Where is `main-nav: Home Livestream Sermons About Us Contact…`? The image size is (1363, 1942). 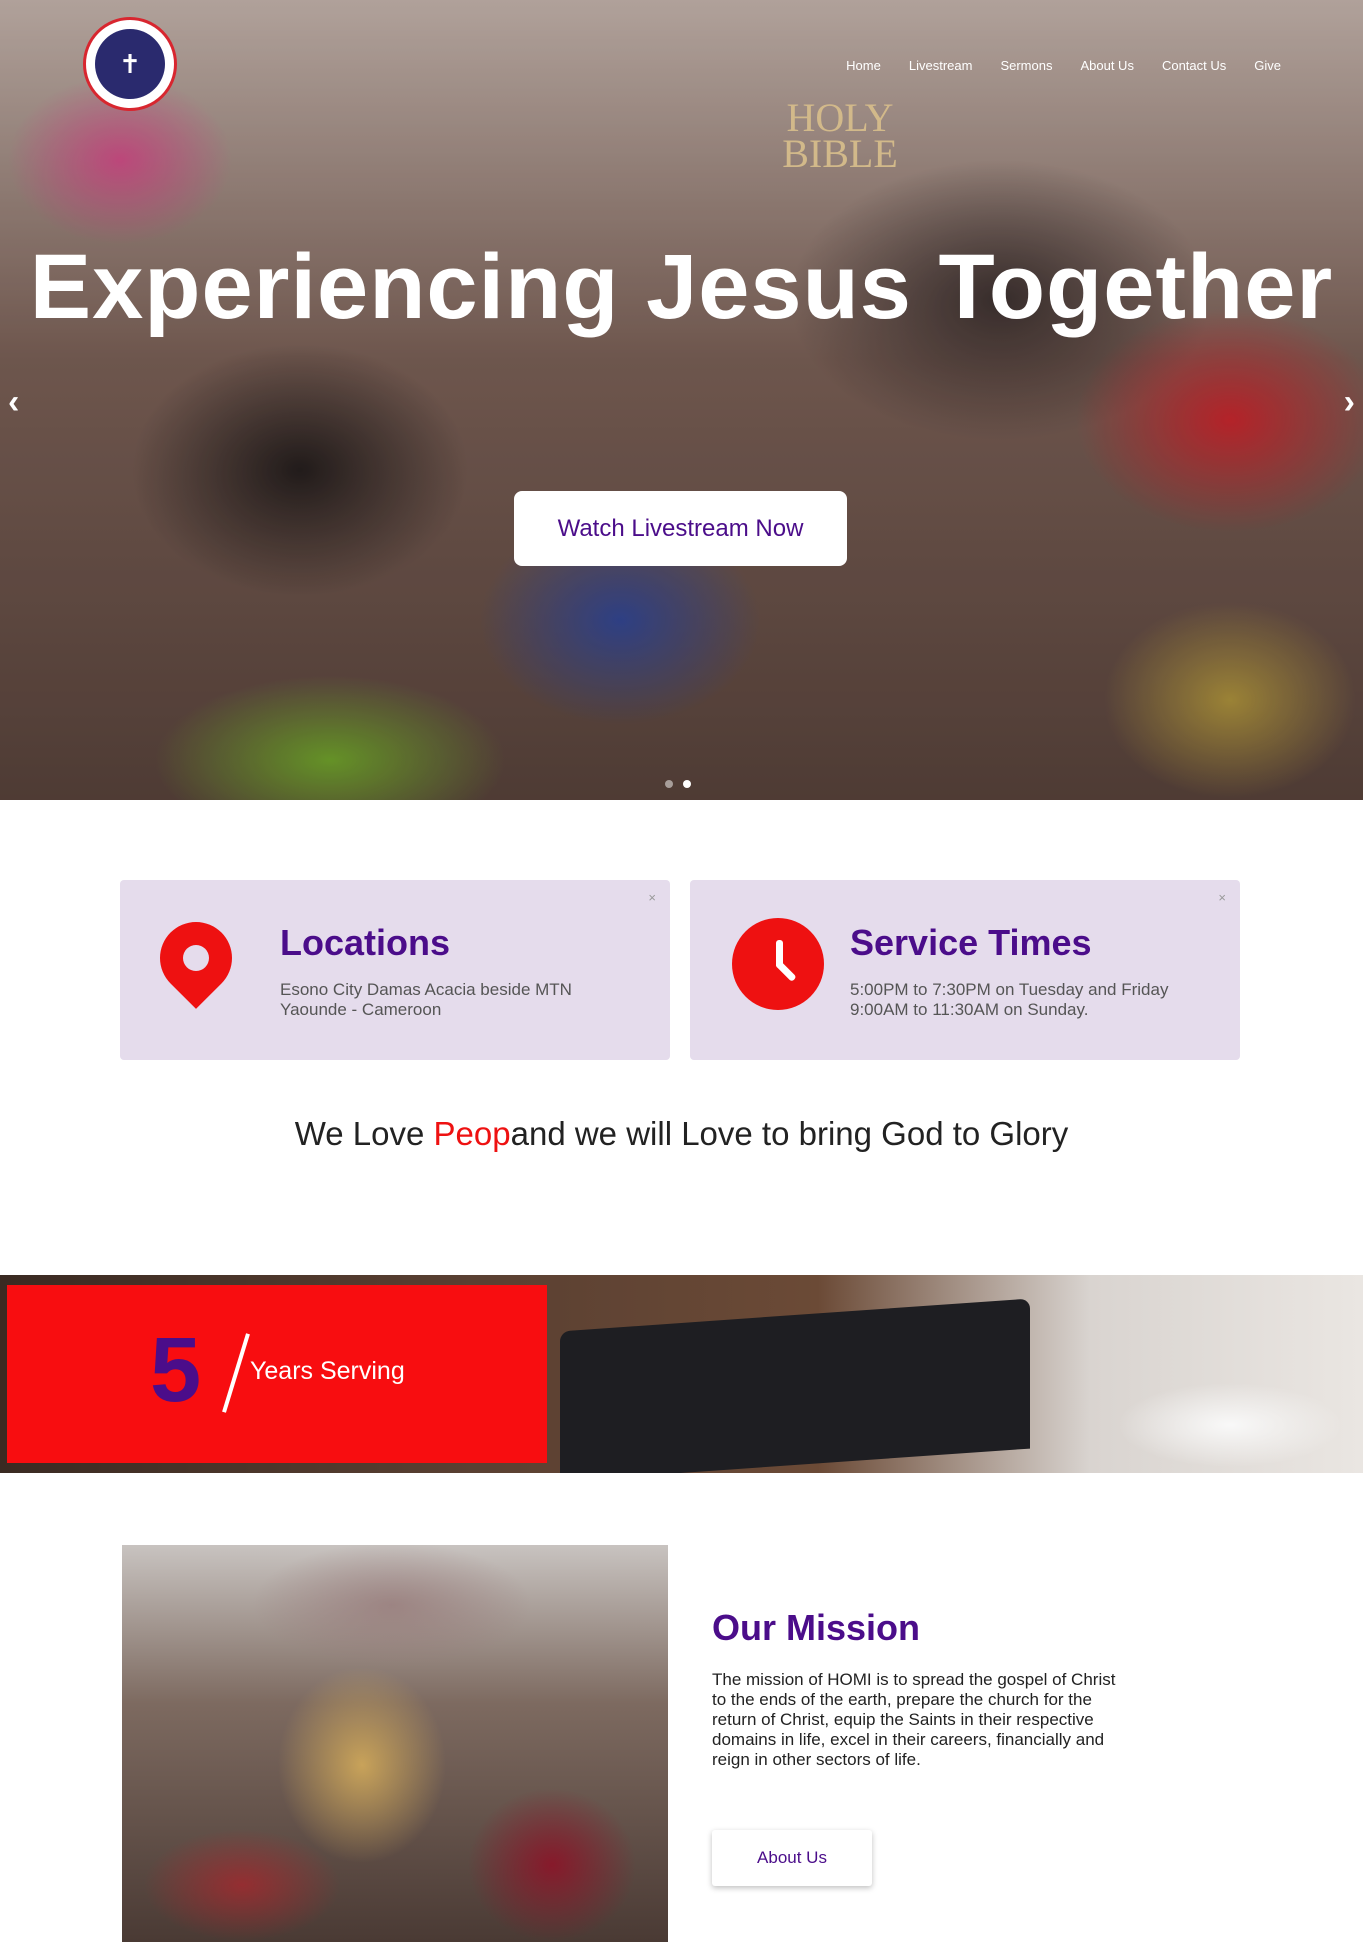
main-nav: Home Livestream Sermons About Us Contact… is located at coordinates (1063, 65).